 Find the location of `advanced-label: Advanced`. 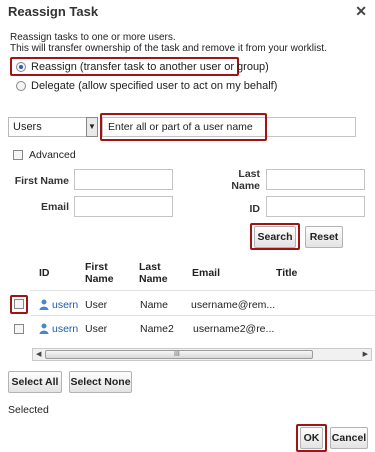

advanced-label: Advanced is located at coordinates (52, 155).